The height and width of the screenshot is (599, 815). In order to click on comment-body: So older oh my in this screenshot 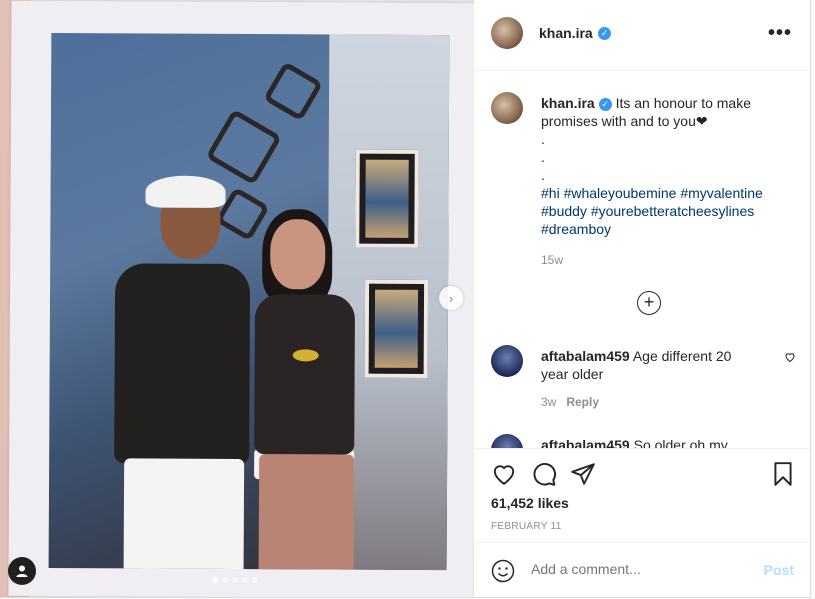, I will do `click(680, 442)`.